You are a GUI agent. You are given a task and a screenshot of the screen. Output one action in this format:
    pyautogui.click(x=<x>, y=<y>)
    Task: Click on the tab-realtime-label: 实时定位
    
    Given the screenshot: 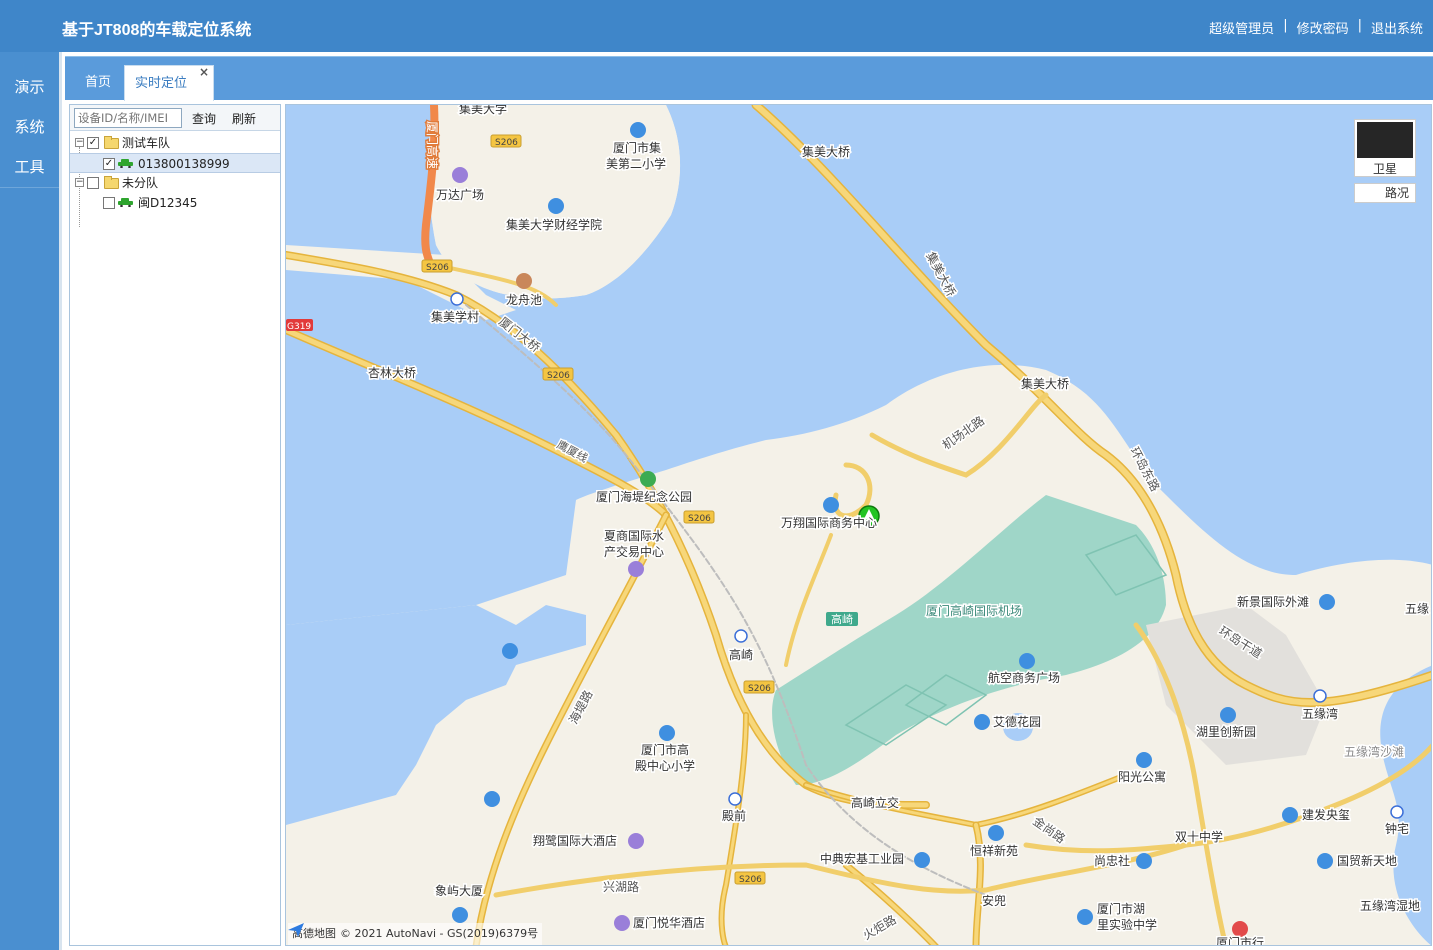 What is the action you would take?
    pyautogui.click(x=161, y=83)
    